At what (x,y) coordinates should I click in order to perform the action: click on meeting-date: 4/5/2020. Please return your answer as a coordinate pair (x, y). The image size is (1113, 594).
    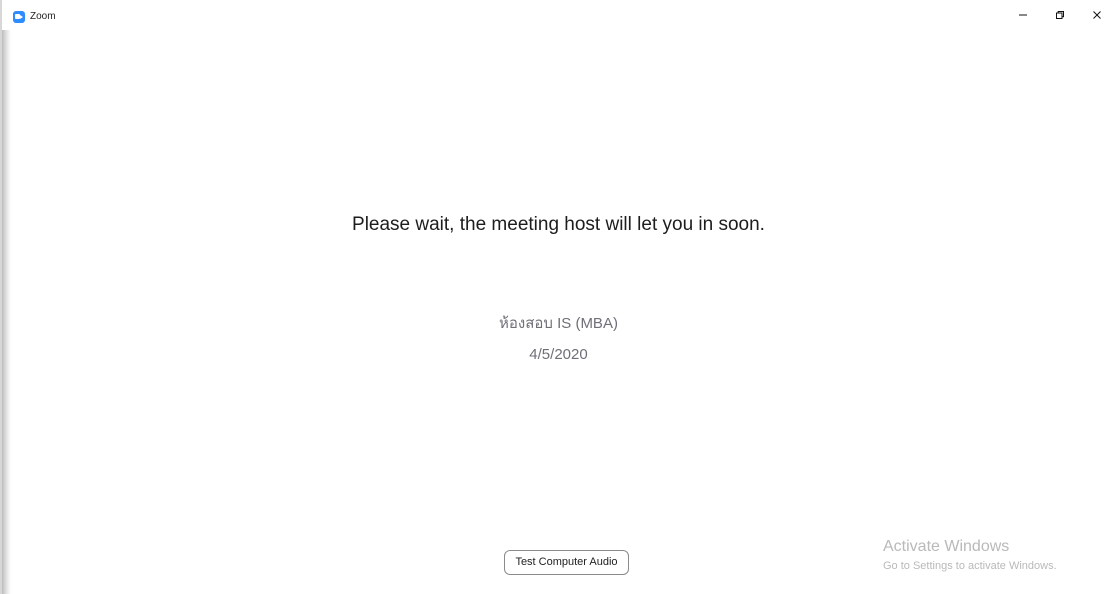
    Looking at the image, I should click on (558, 354).